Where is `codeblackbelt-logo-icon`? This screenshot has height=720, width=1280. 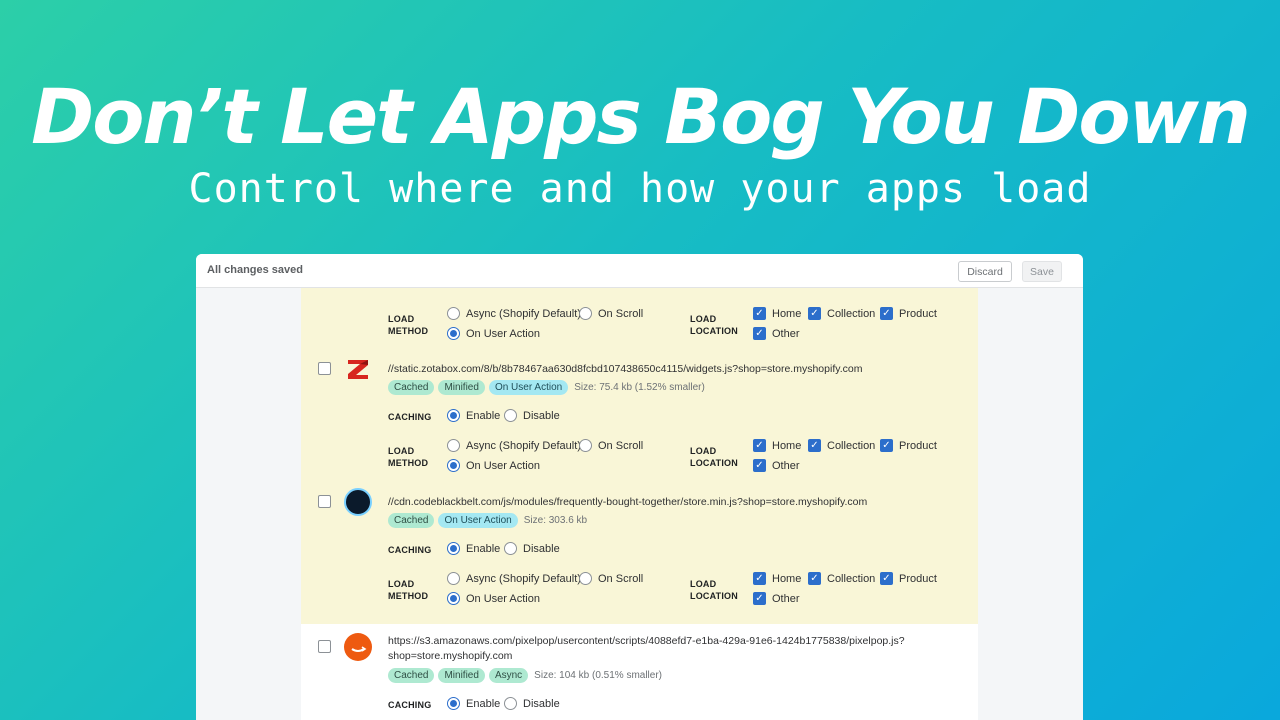 codeblackbelt-logo-icon is located at coordinates (358, 502).